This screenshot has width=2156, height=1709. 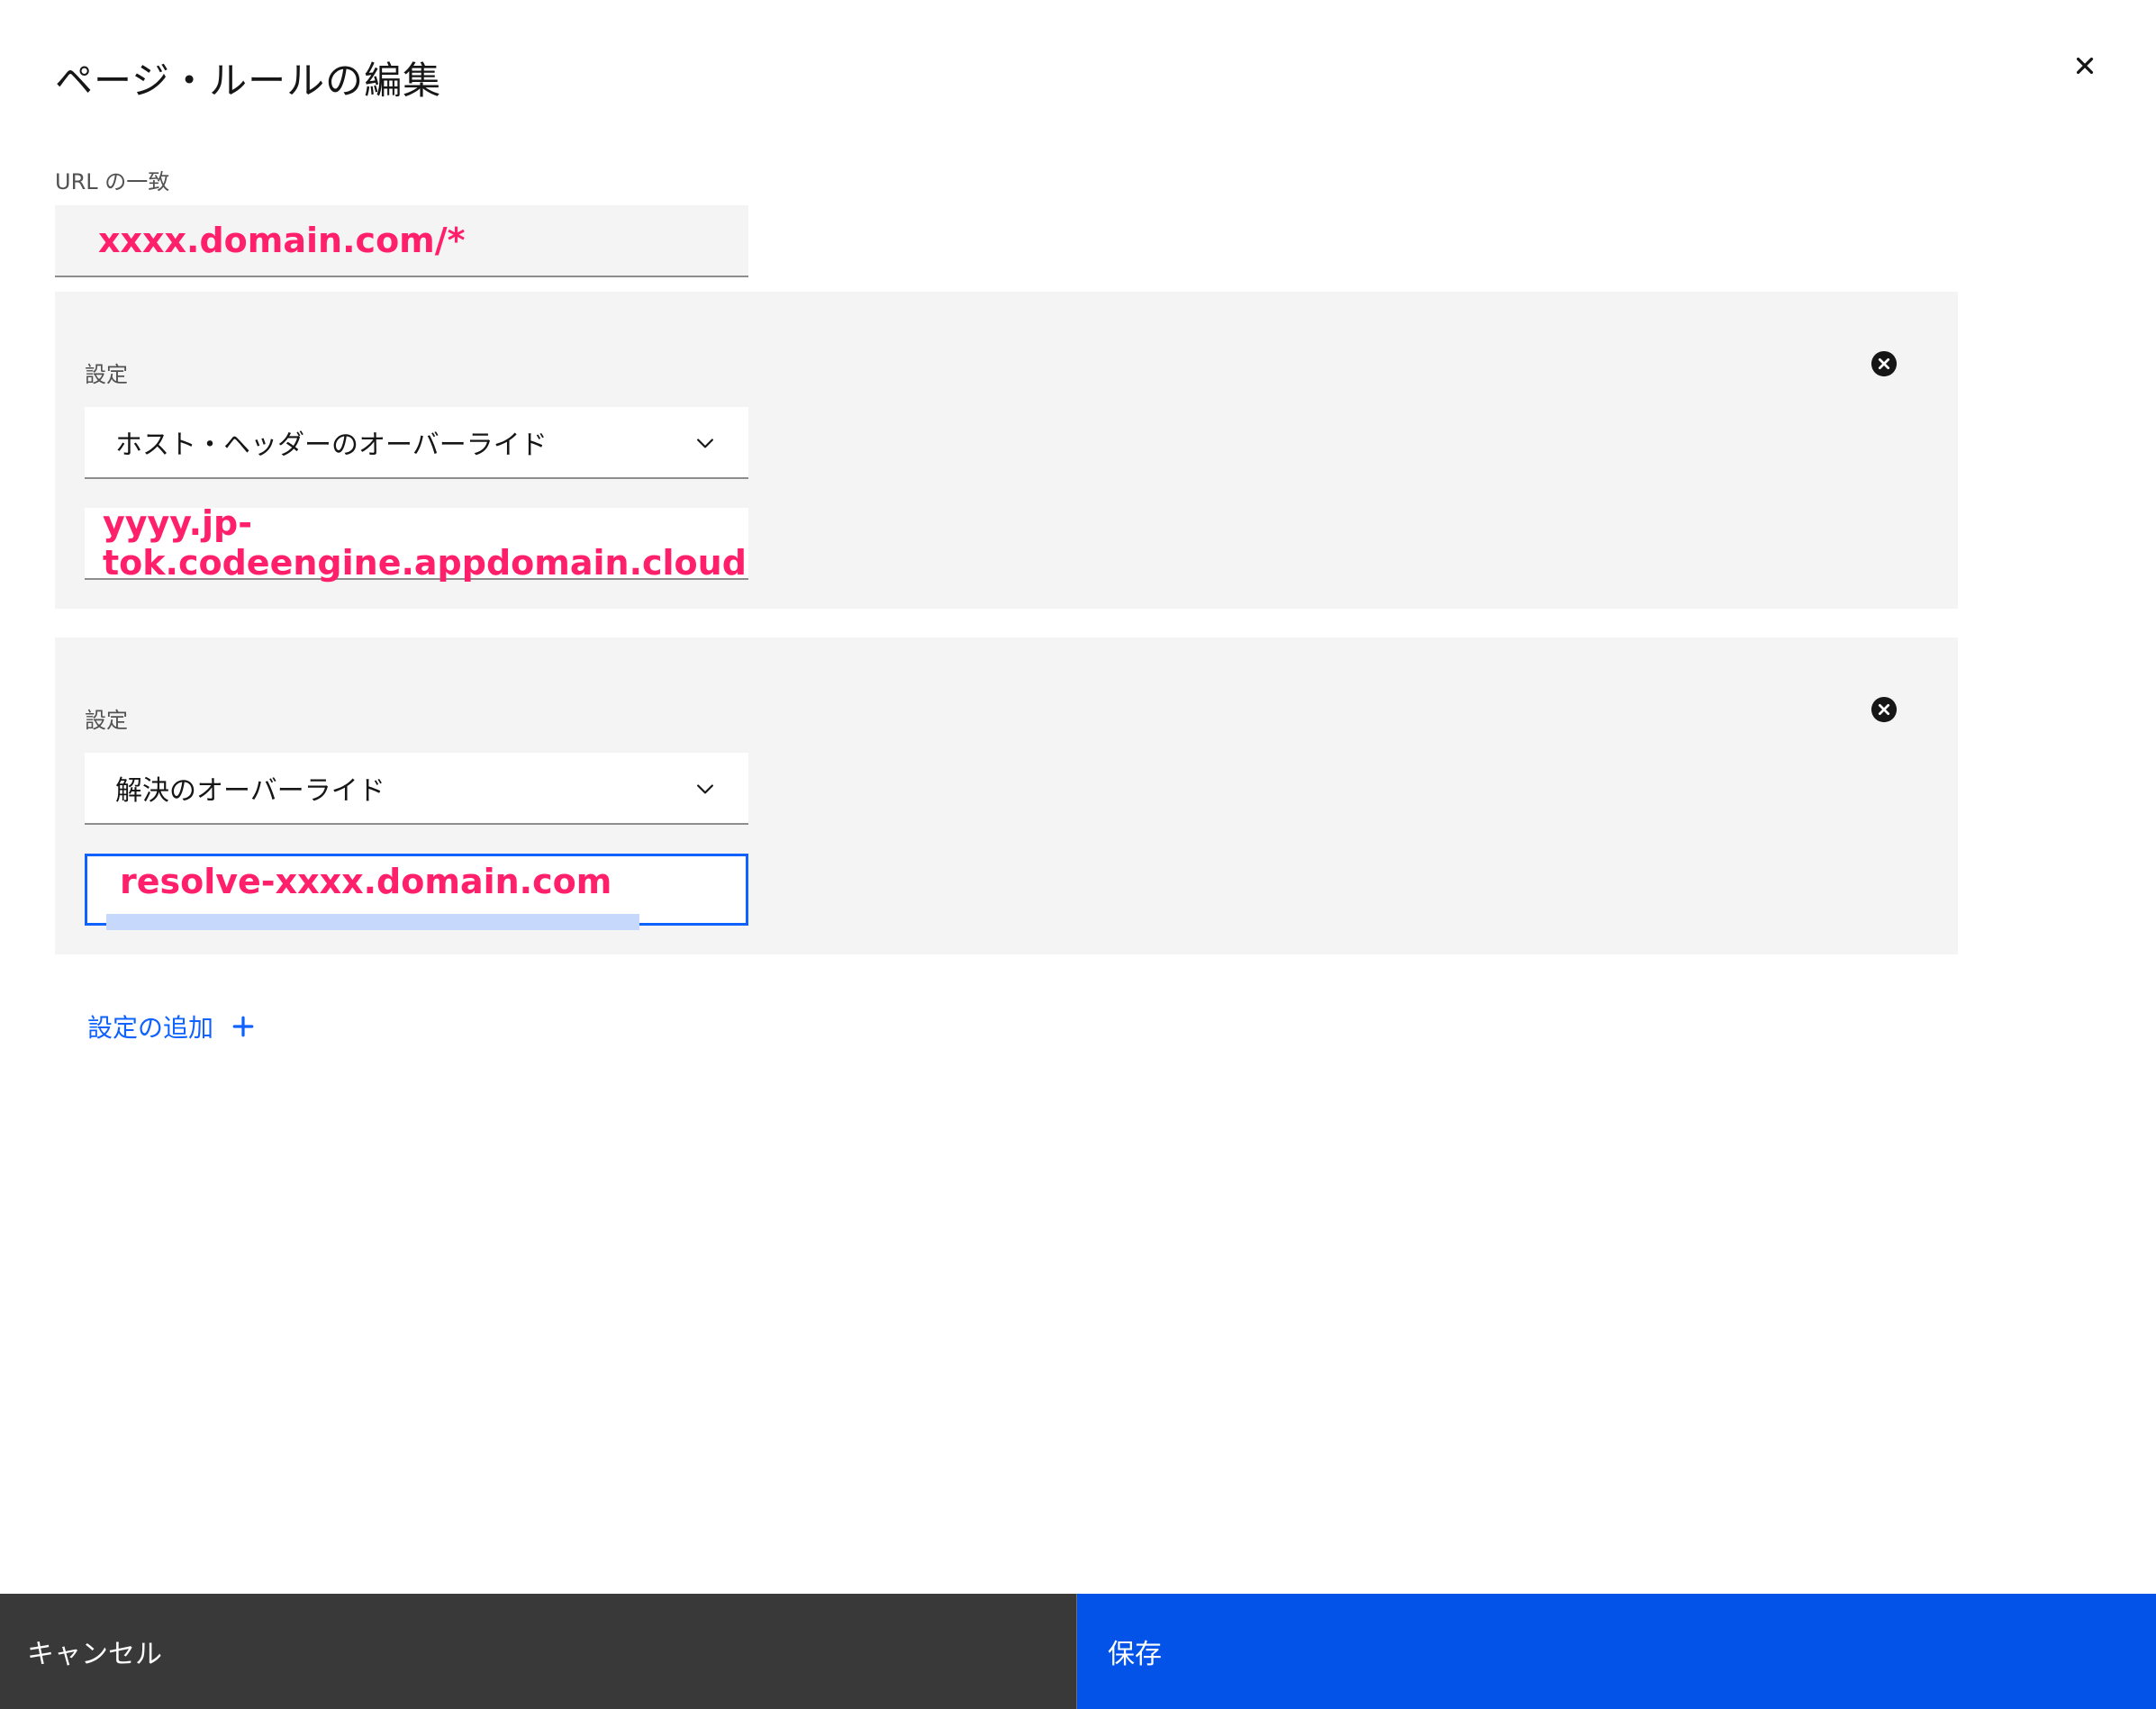 I want to click on cancel-button: キャンセル, so click(x=538, y=1651).